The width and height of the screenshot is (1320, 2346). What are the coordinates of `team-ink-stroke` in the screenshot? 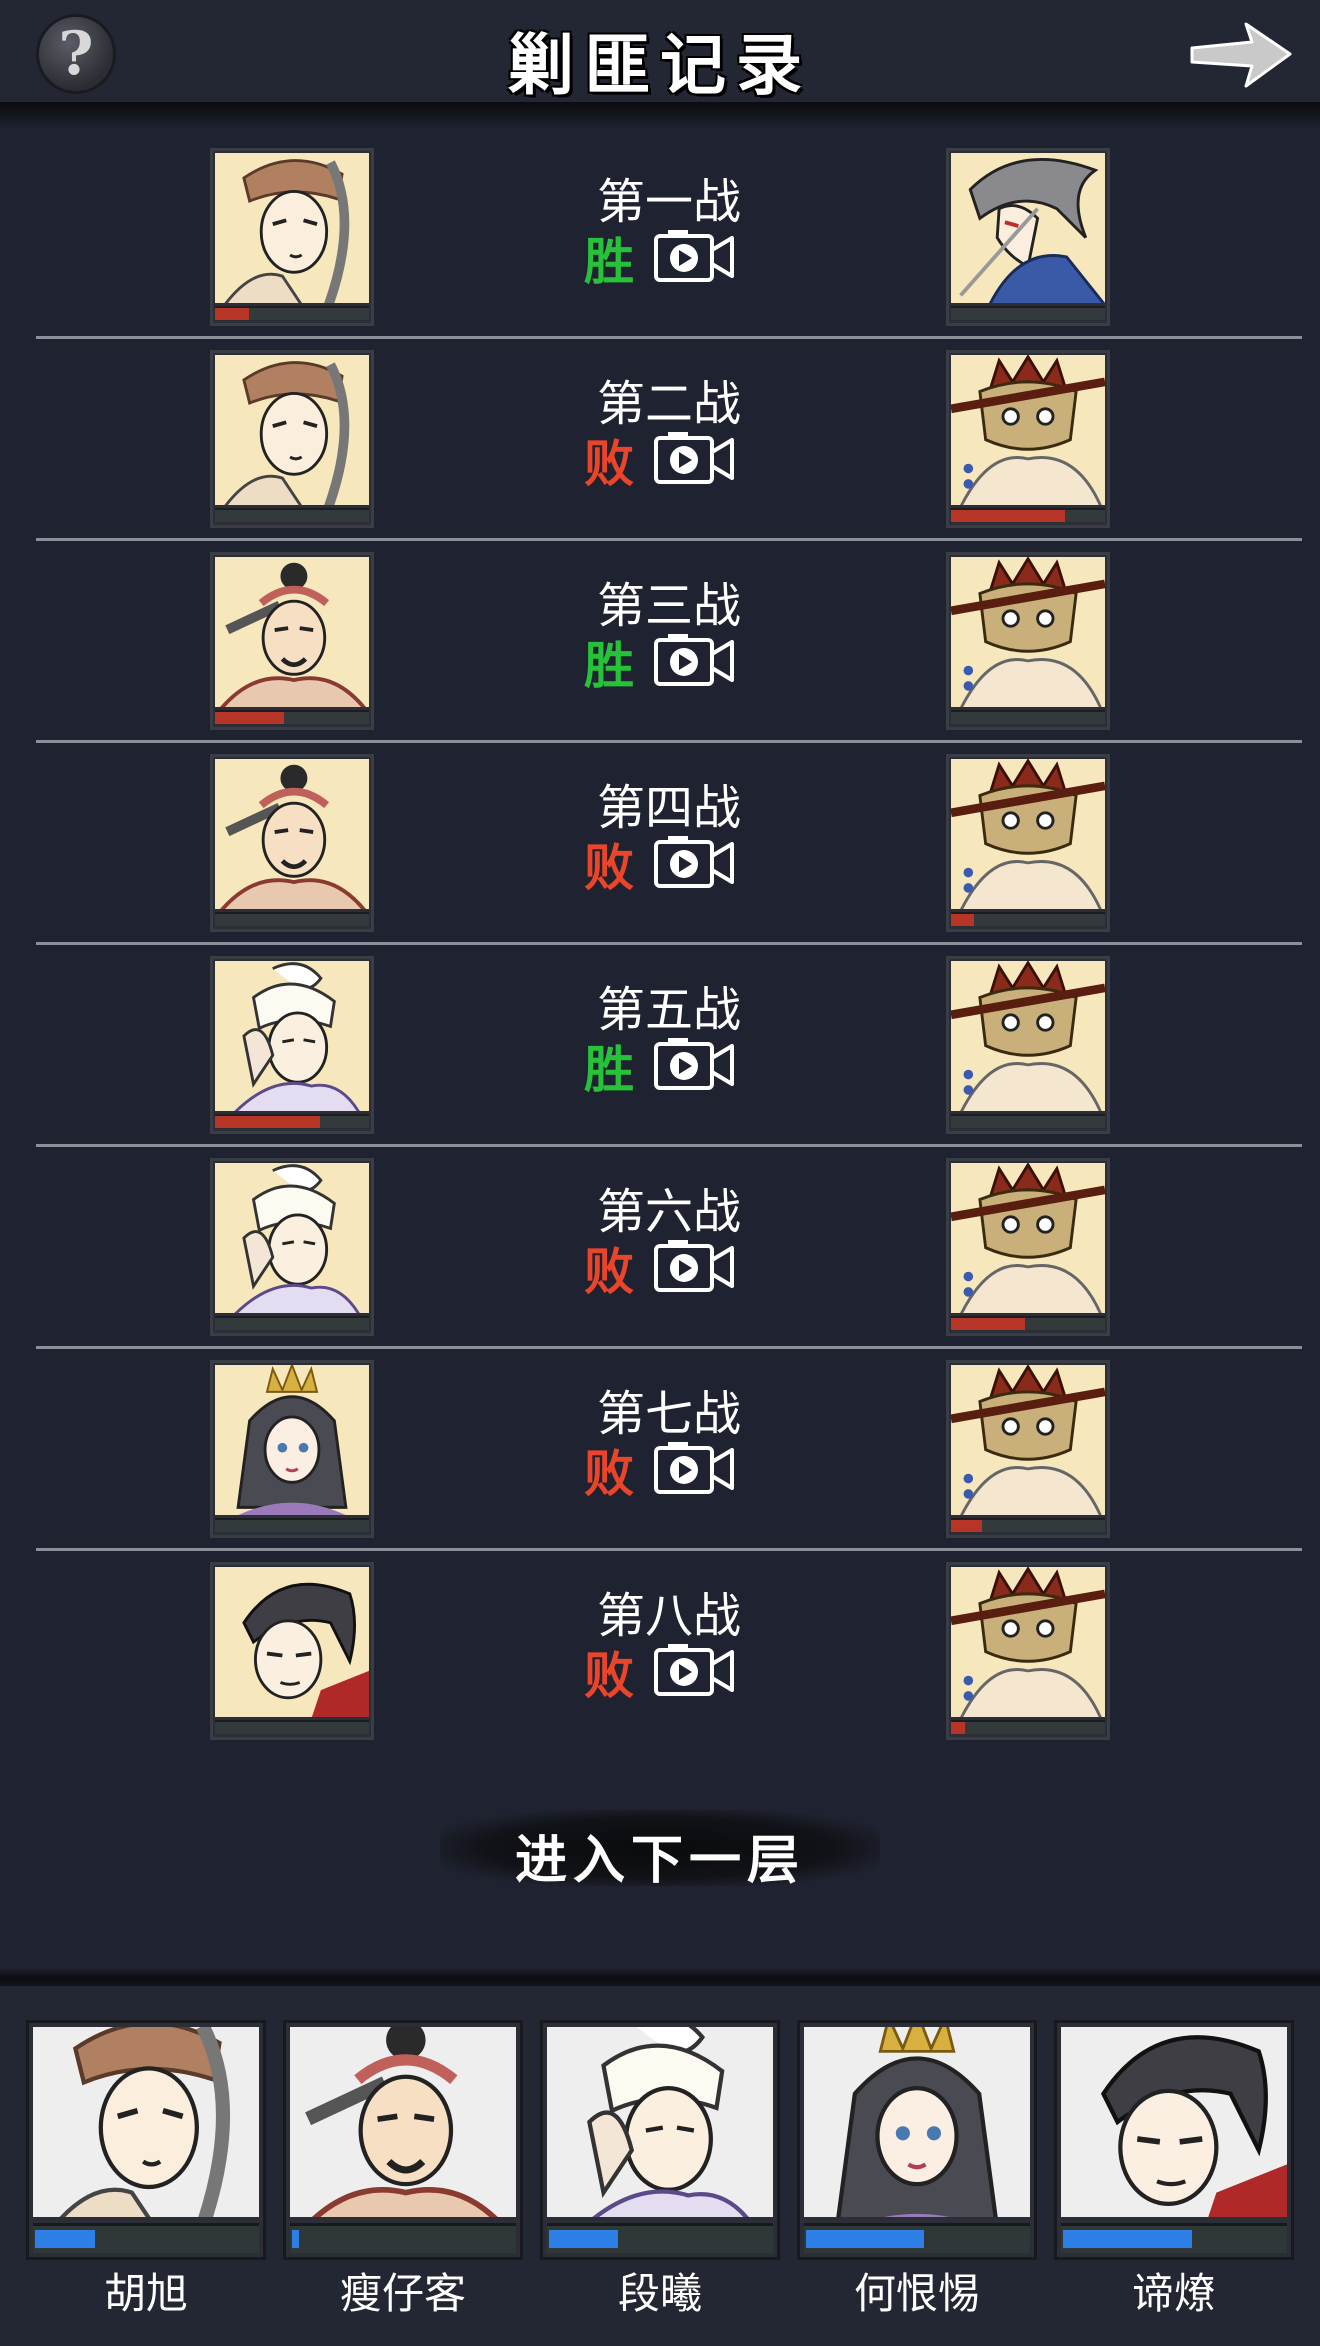 It's located at (660, 1978).